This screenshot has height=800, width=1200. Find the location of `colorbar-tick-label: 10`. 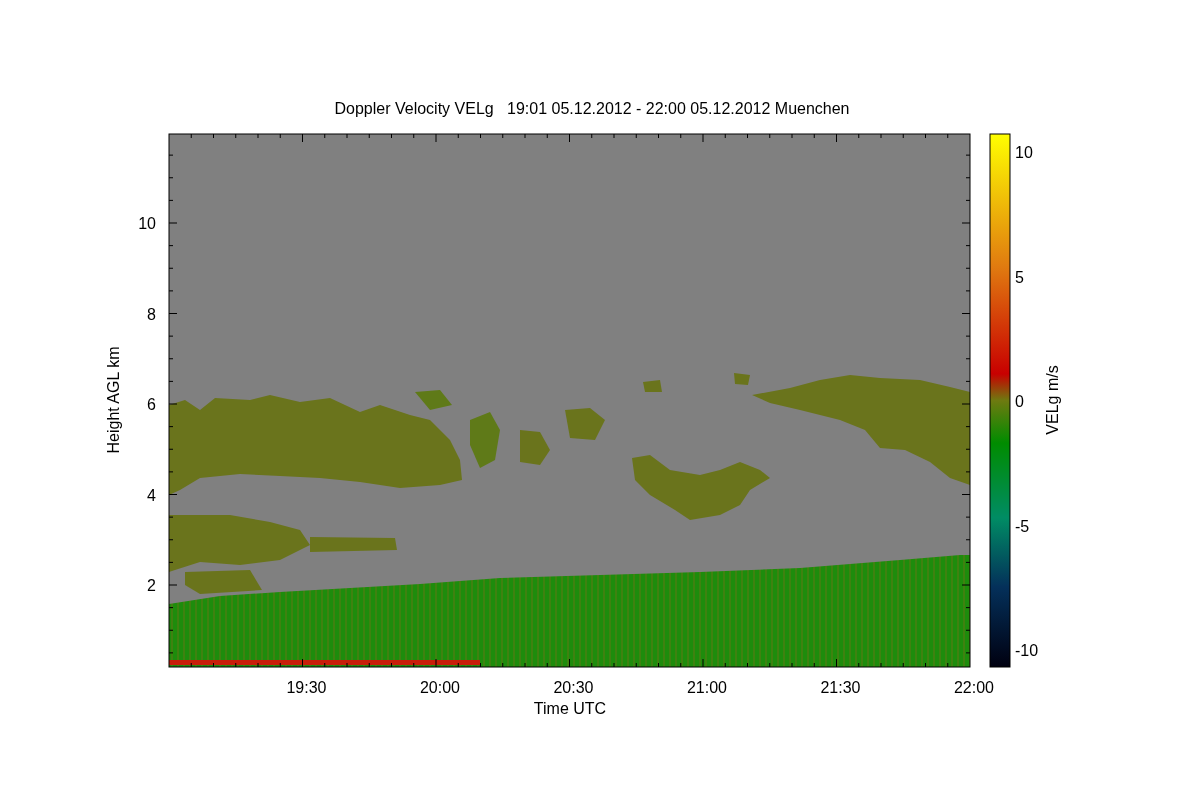

colorbar-tick-label: 10 is located at coordinates (1024, 152).